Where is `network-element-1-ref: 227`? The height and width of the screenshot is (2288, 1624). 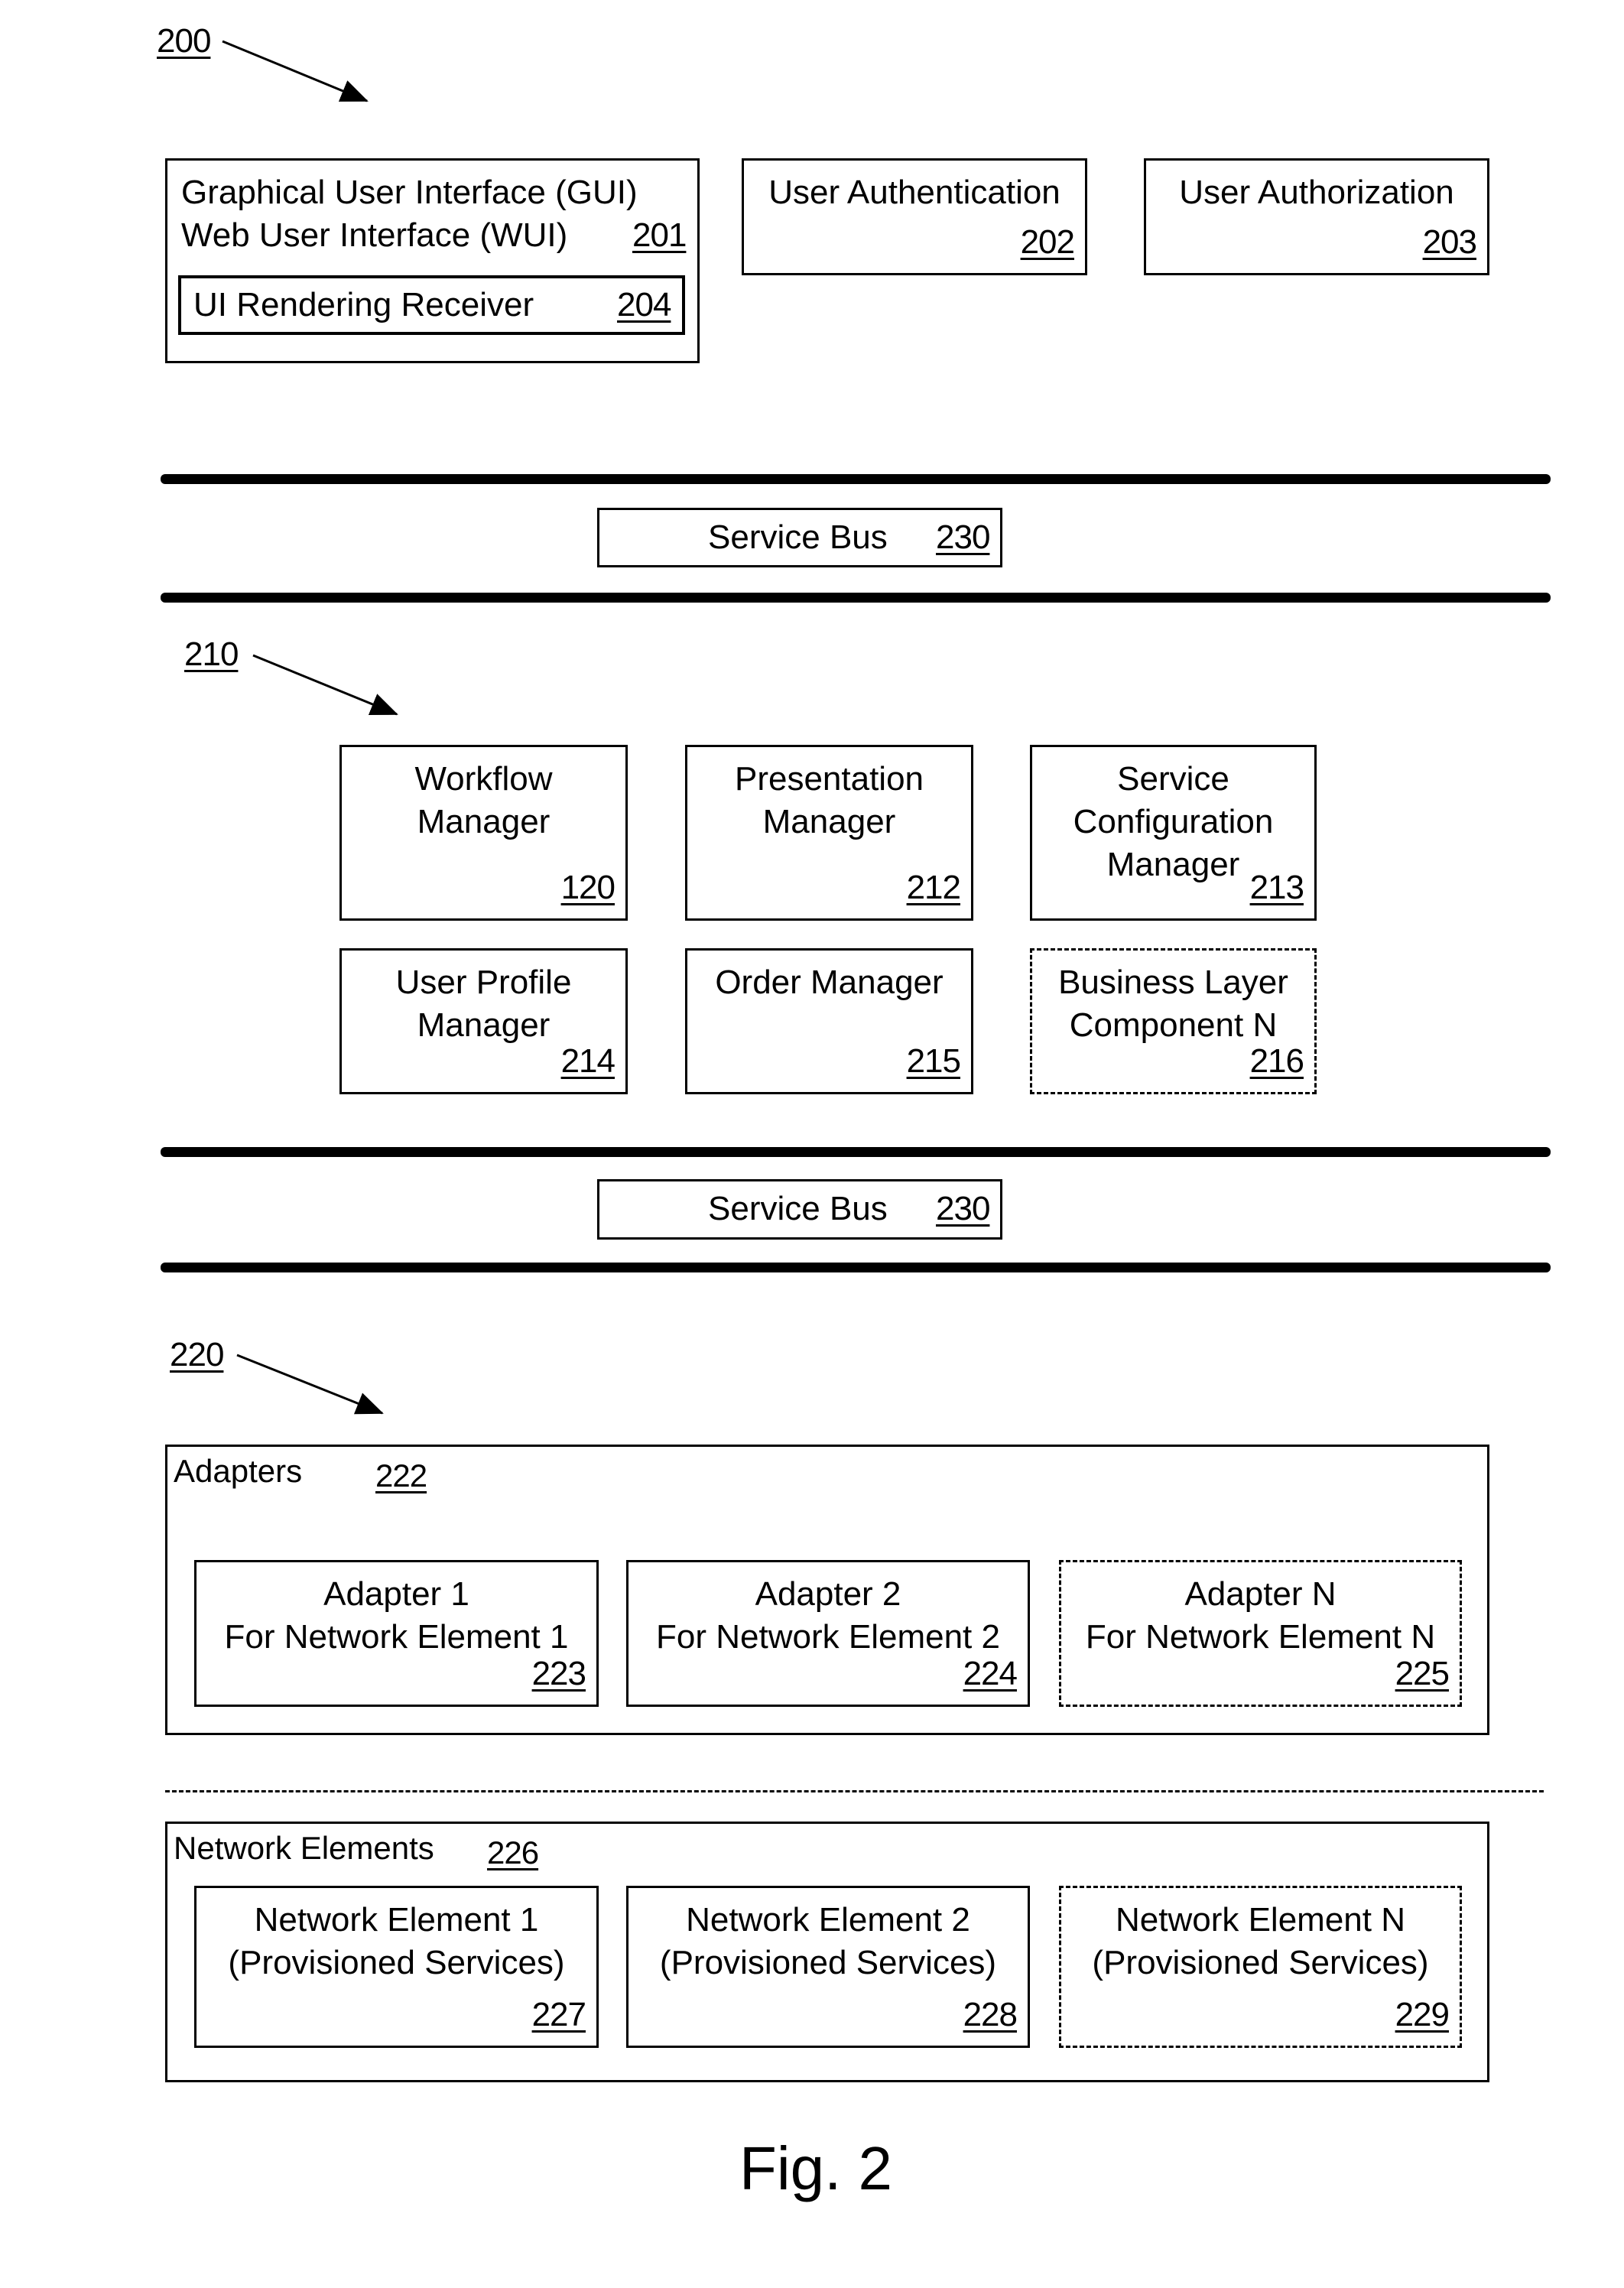
network-element-1-ref: 227 is located at coordinates (558, 2014).